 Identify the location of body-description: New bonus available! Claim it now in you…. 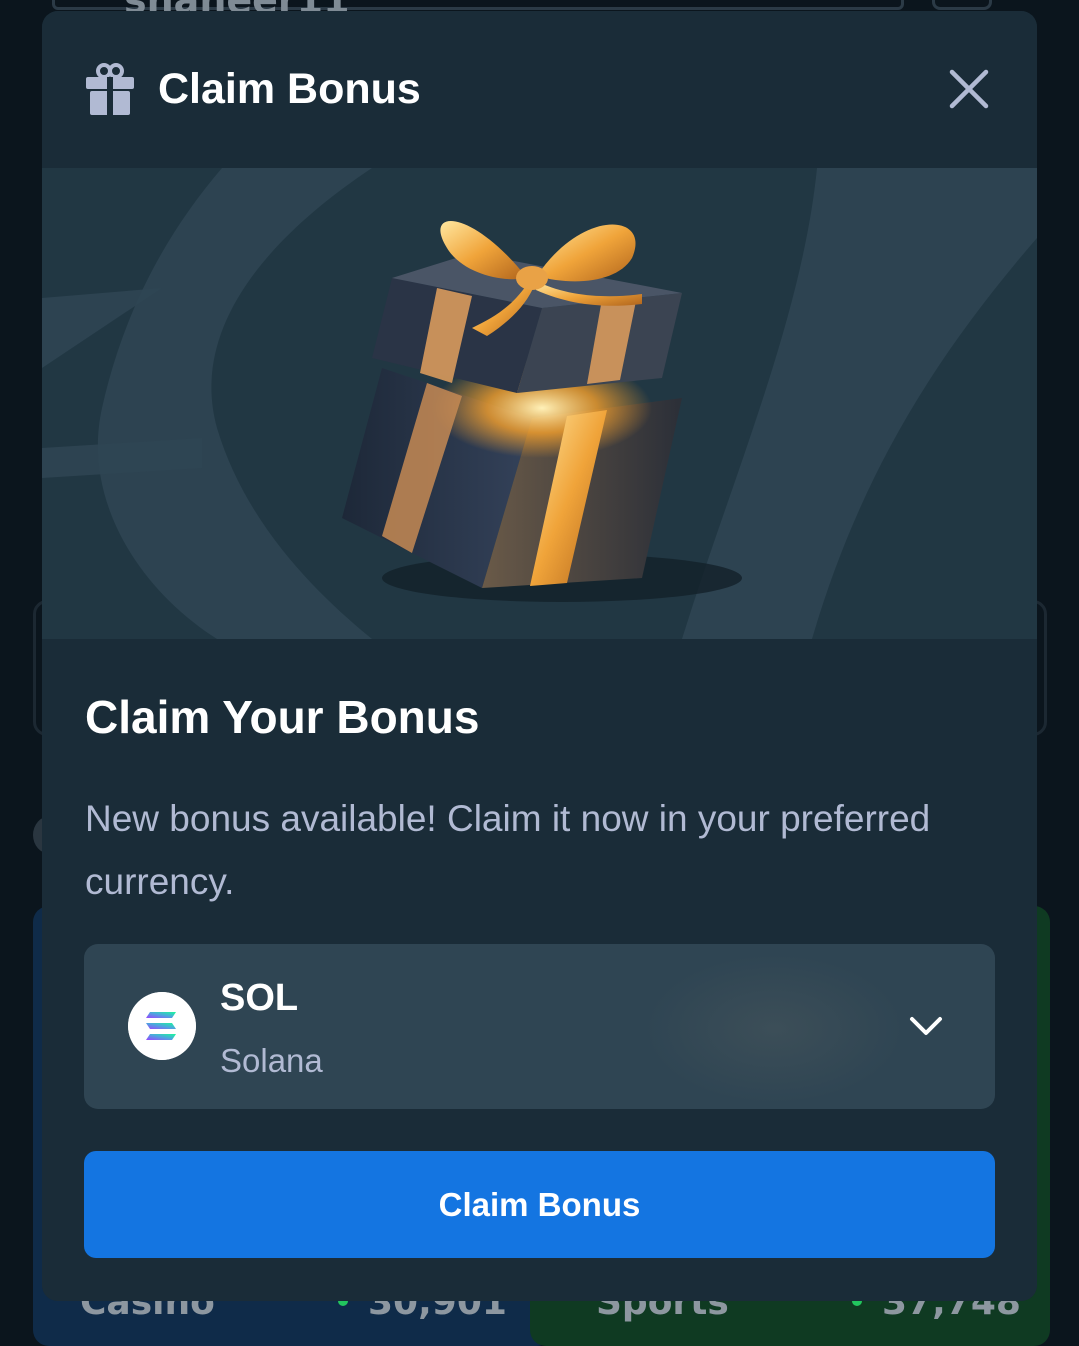
(508, 850).